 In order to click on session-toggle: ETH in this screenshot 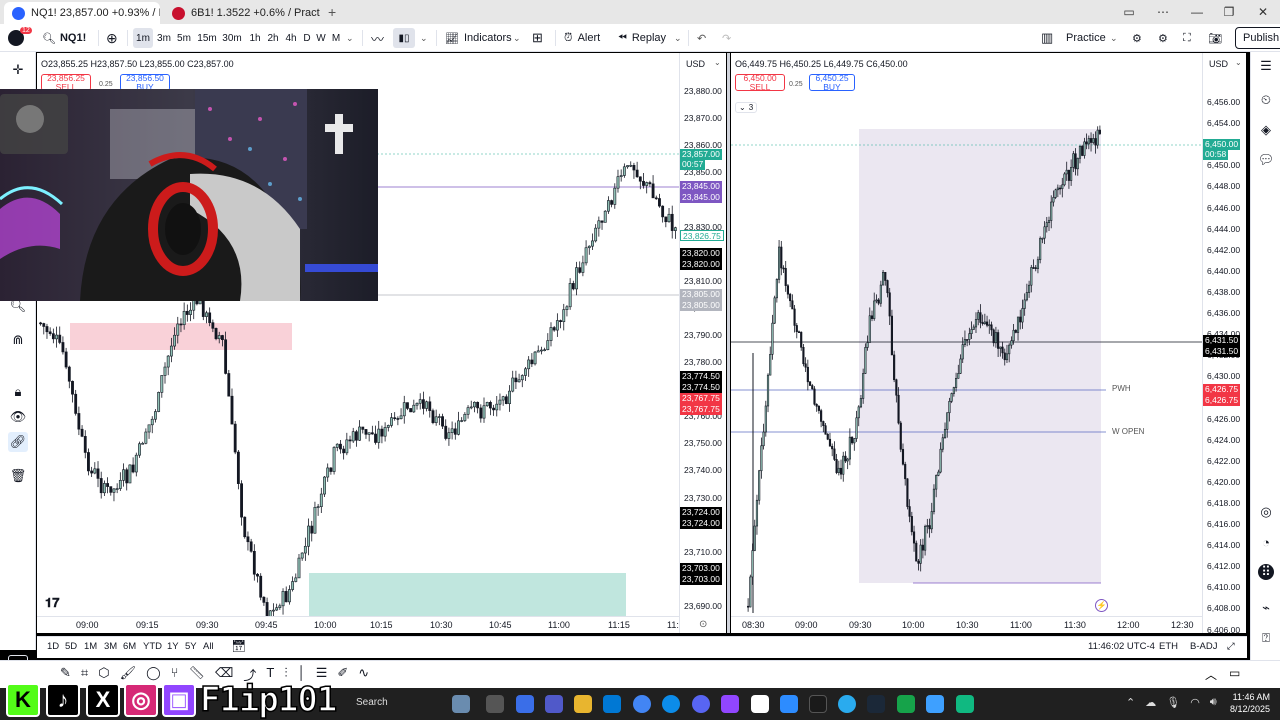, I will do `click(1168, 646)`.